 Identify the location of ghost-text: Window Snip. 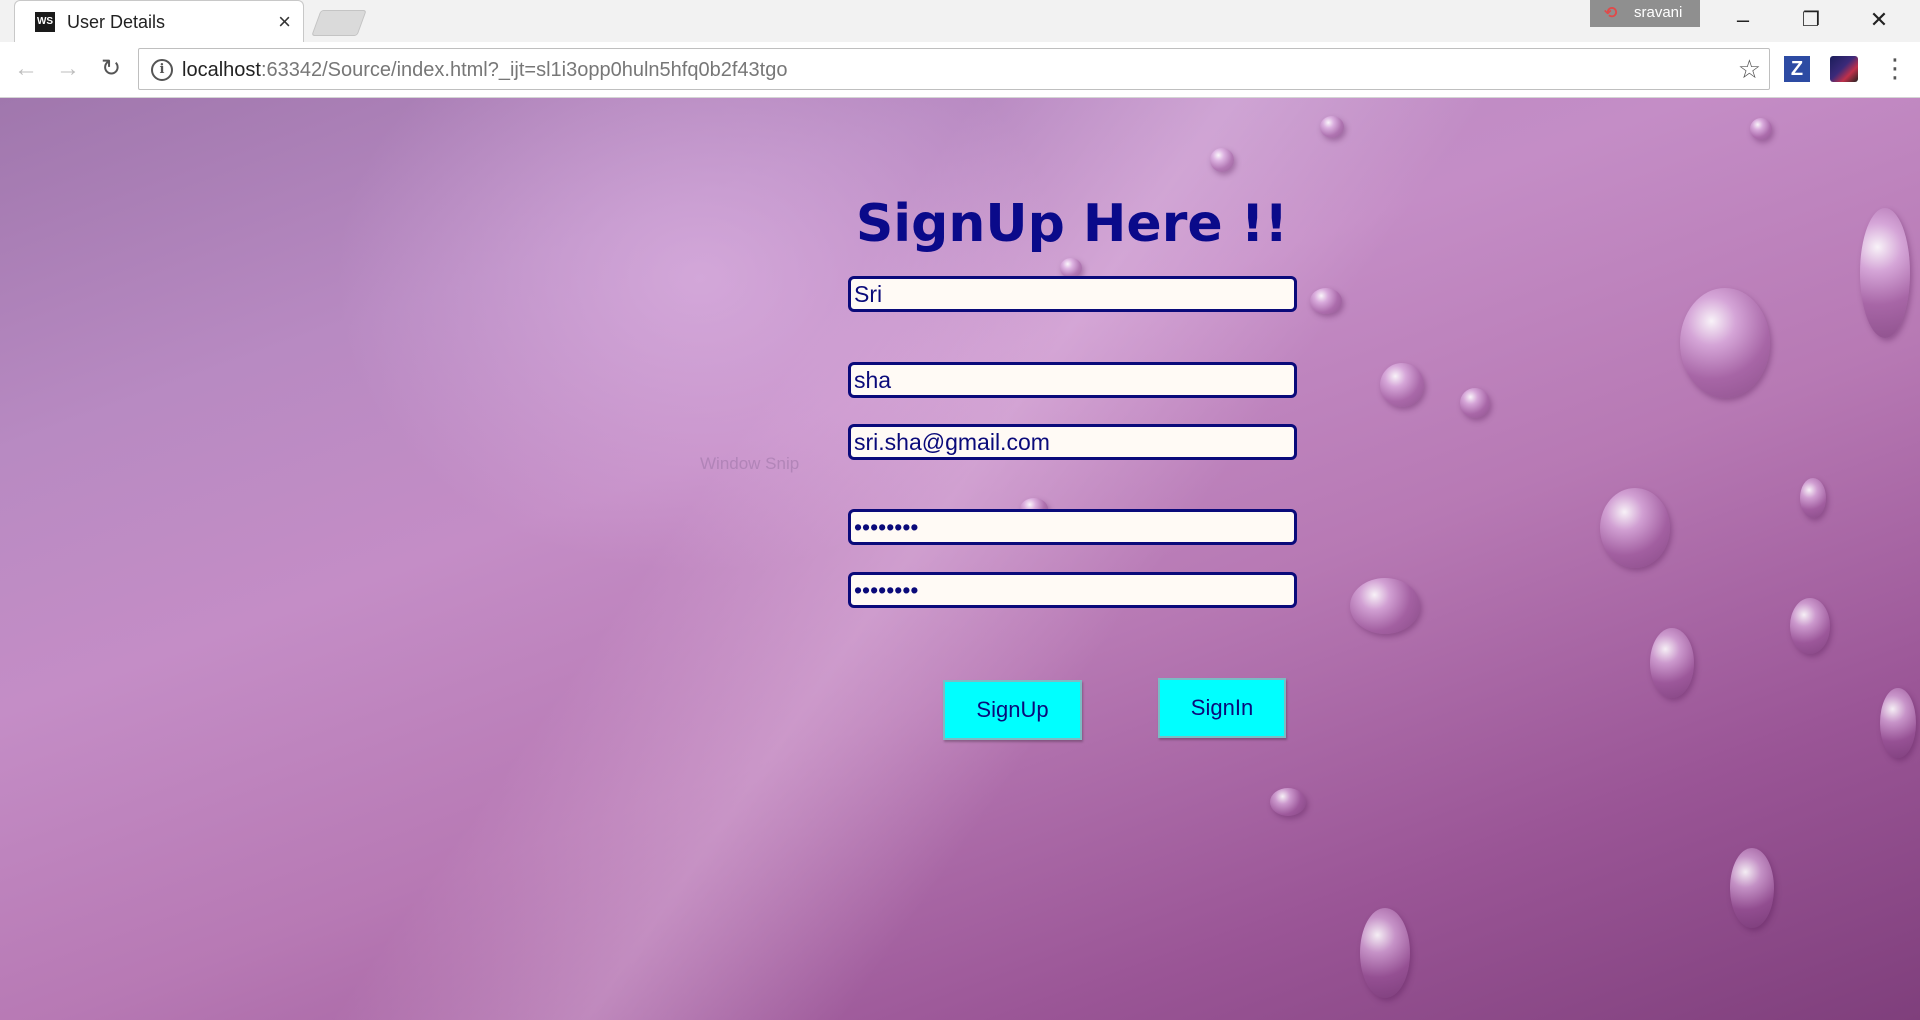
(750, 463).